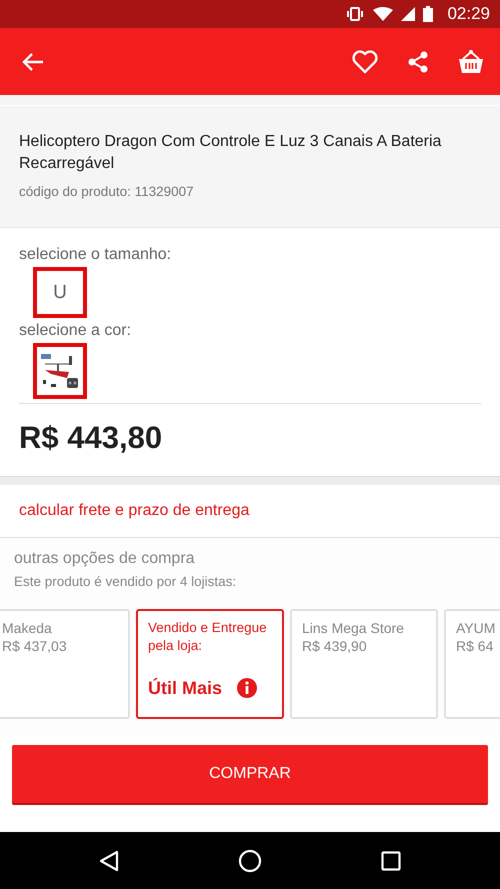 The image size is (500, 889). What do you see at coordinates (428, 14) in the screenshot?
I see `battery-icon` at bounding box center [428, 14].